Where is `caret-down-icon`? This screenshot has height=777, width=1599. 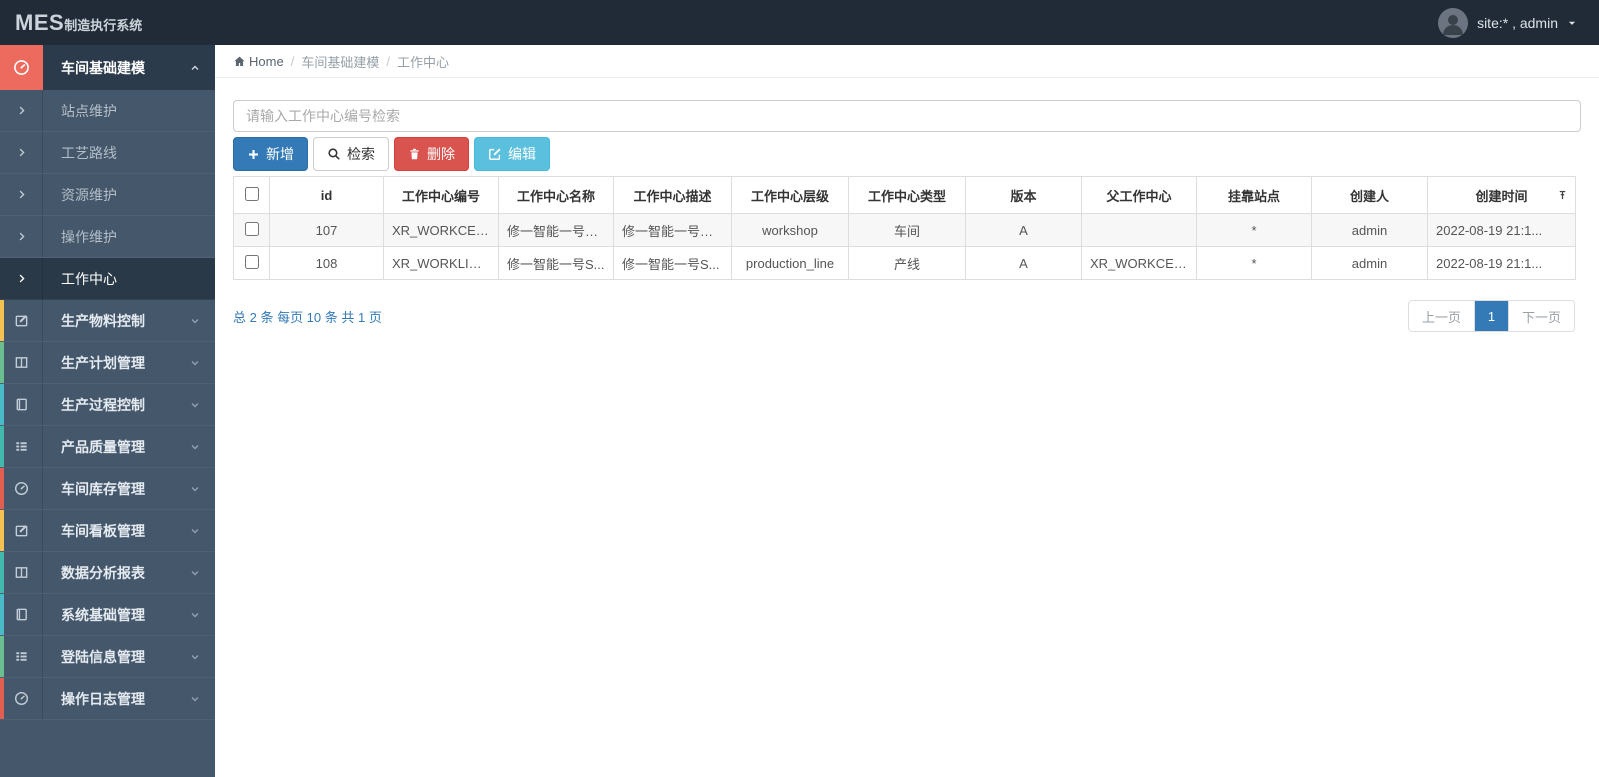 caret-down-icon is located at coordinates (1572, 23).